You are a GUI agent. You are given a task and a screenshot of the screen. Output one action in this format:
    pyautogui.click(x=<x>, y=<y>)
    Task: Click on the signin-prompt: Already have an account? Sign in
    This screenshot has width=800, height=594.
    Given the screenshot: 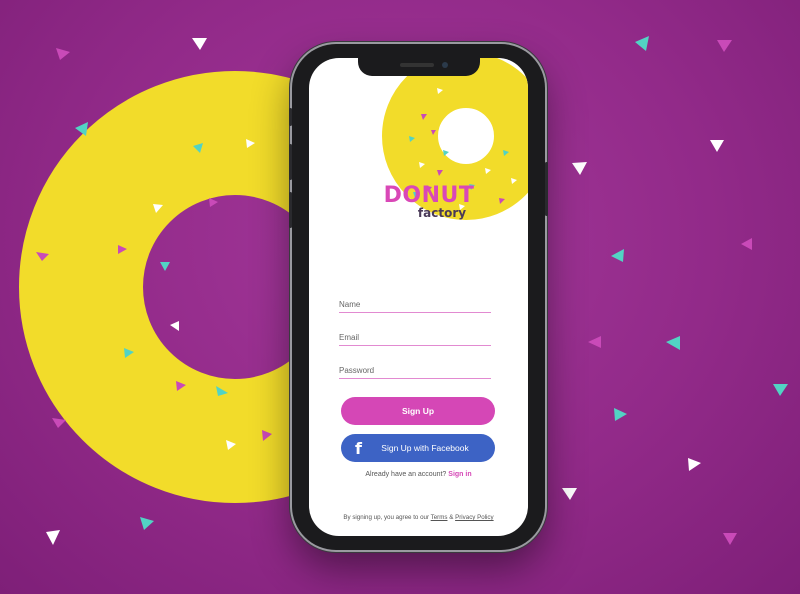 What is the action you would take?
    pyautogui.click(x=418, y=474)
    